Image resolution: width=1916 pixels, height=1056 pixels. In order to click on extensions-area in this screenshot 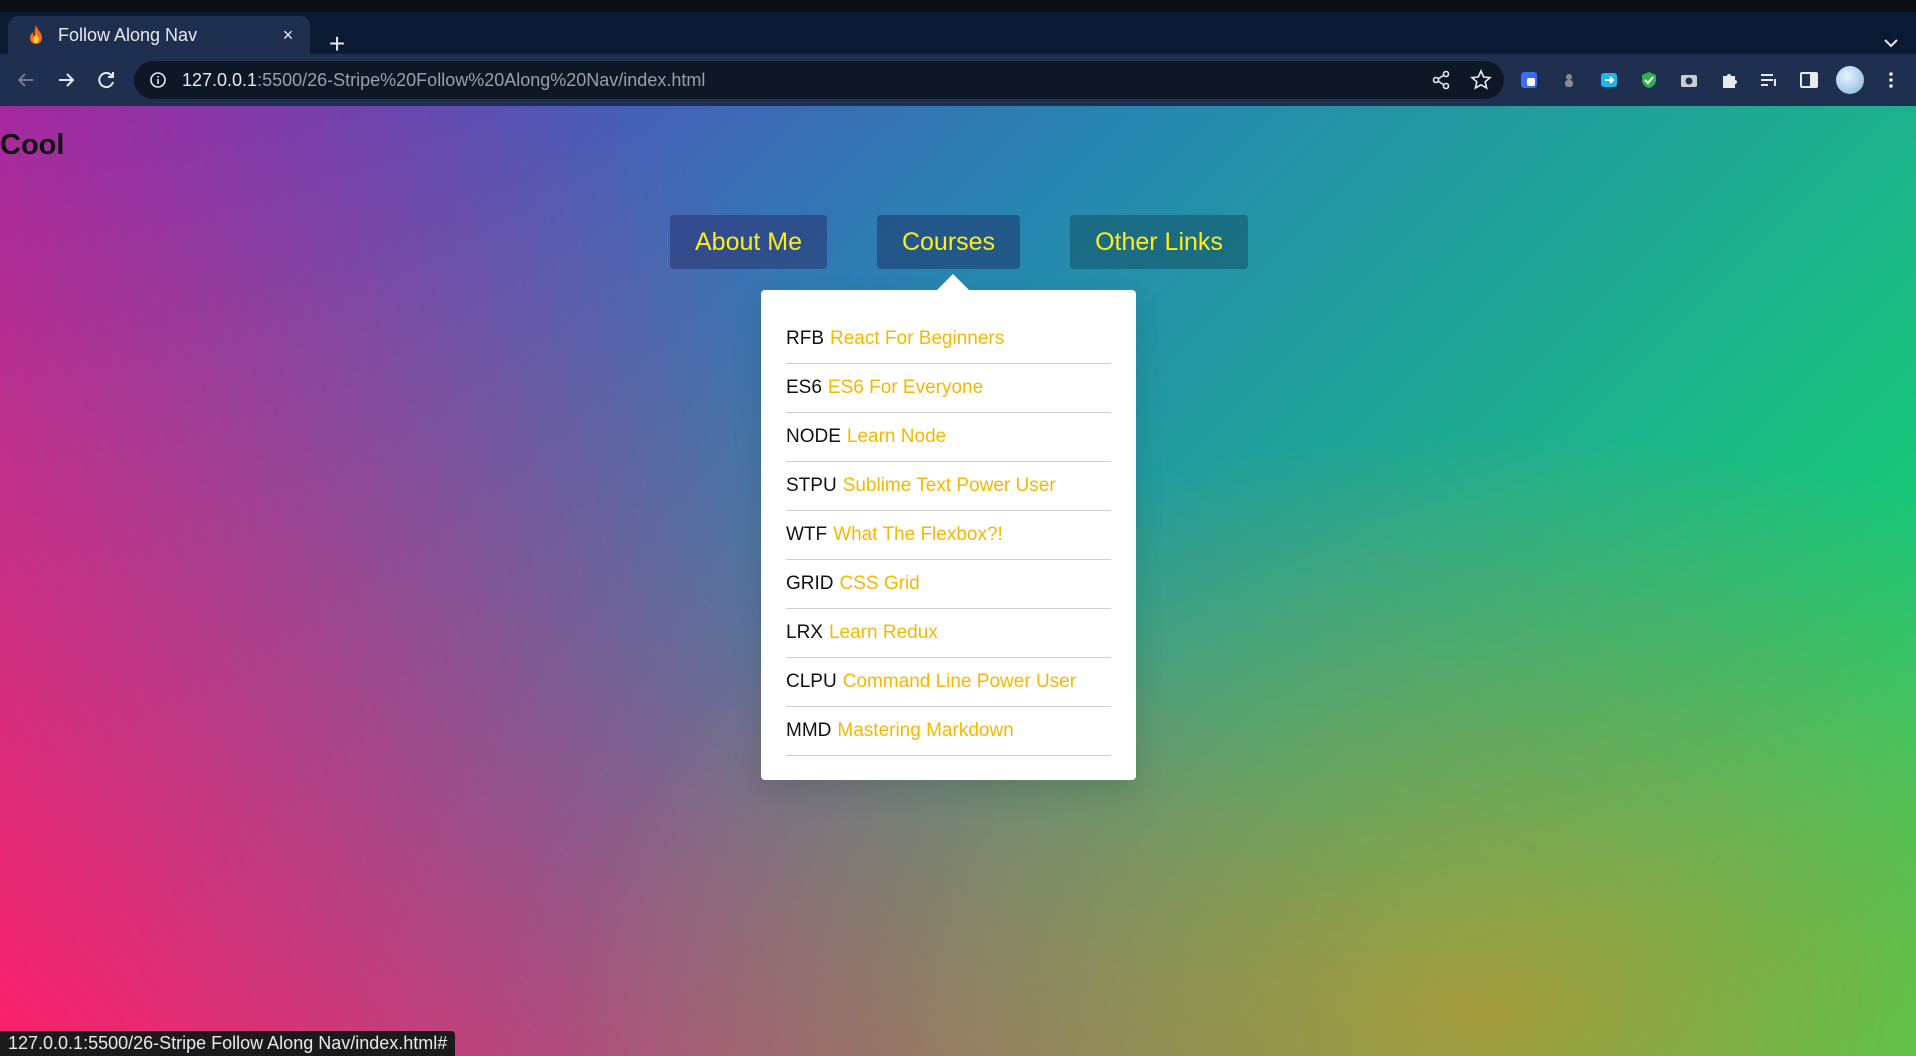, I will do `click(1710, 80)`.